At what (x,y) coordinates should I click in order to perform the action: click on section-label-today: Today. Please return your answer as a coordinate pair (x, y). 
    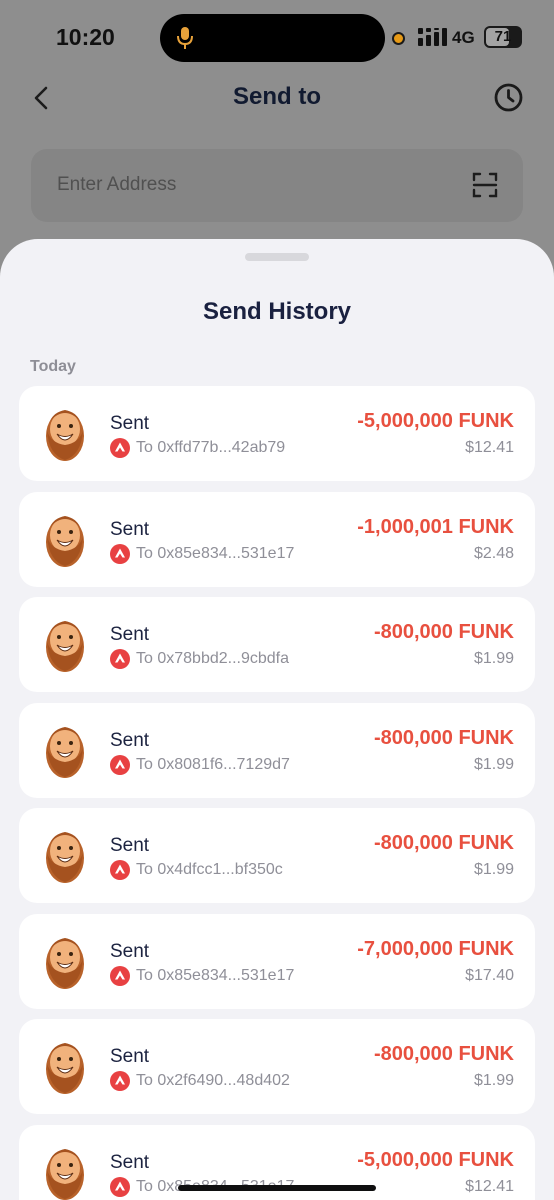
    Looking at the image, I should click on (53, 366).